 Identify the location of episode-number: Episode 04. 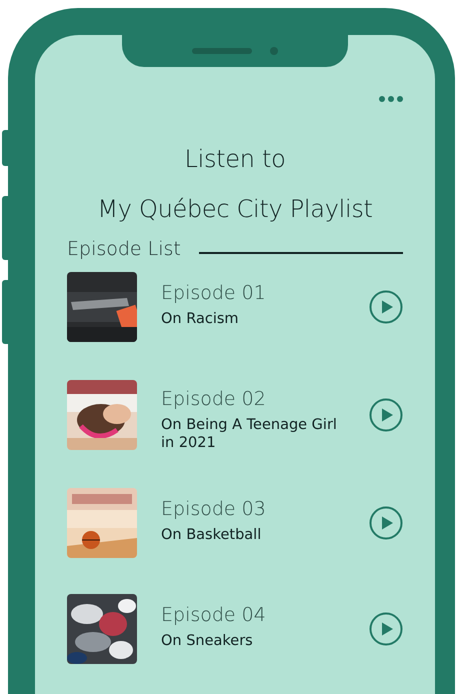
(214, 615).